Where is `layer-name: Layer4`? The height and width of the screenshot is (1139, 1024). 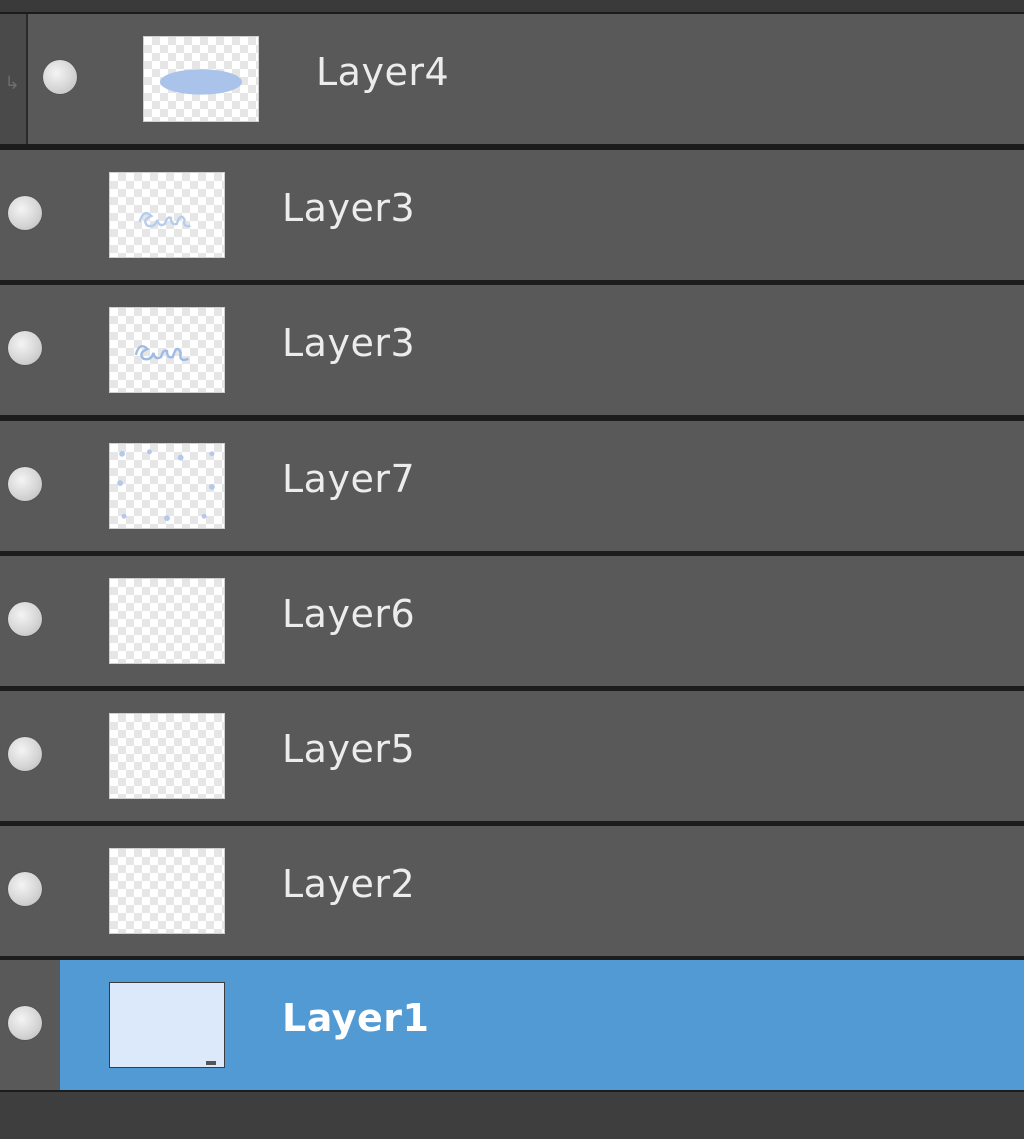 layer-name: Layer4 is located at coordinates (383, 72).